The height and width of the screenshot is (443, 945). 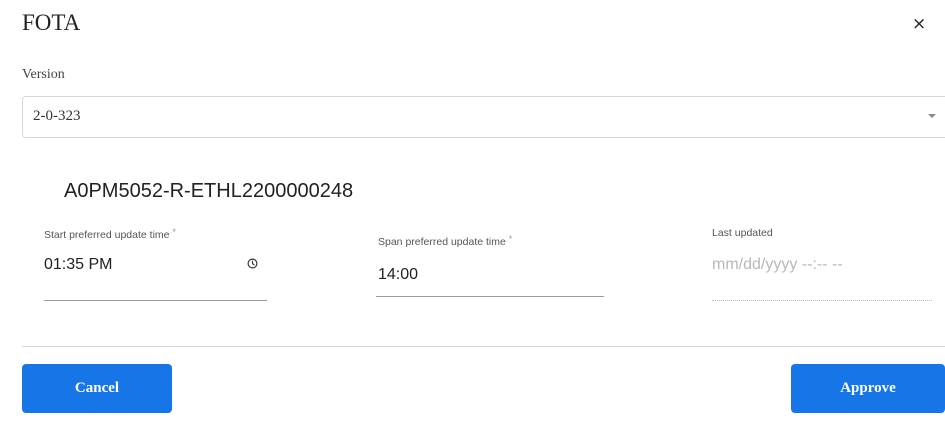 What do you see at coordinates (209, 191) in the screenshot?
I see `device-id: A0PM5052-R-ETHL2200000248` at bounding box center [209, 191].